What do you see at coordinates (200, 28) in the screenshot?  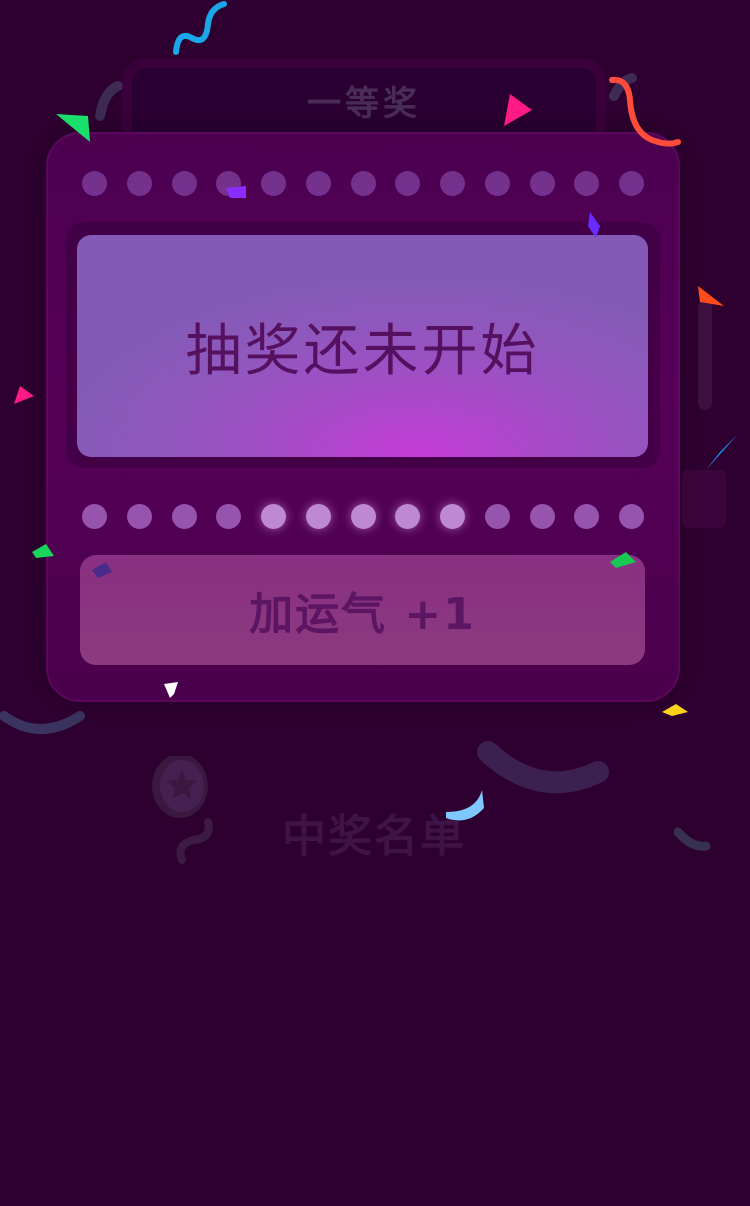 I see `confetti-streamer-blue` at bounding box center [200, 28].